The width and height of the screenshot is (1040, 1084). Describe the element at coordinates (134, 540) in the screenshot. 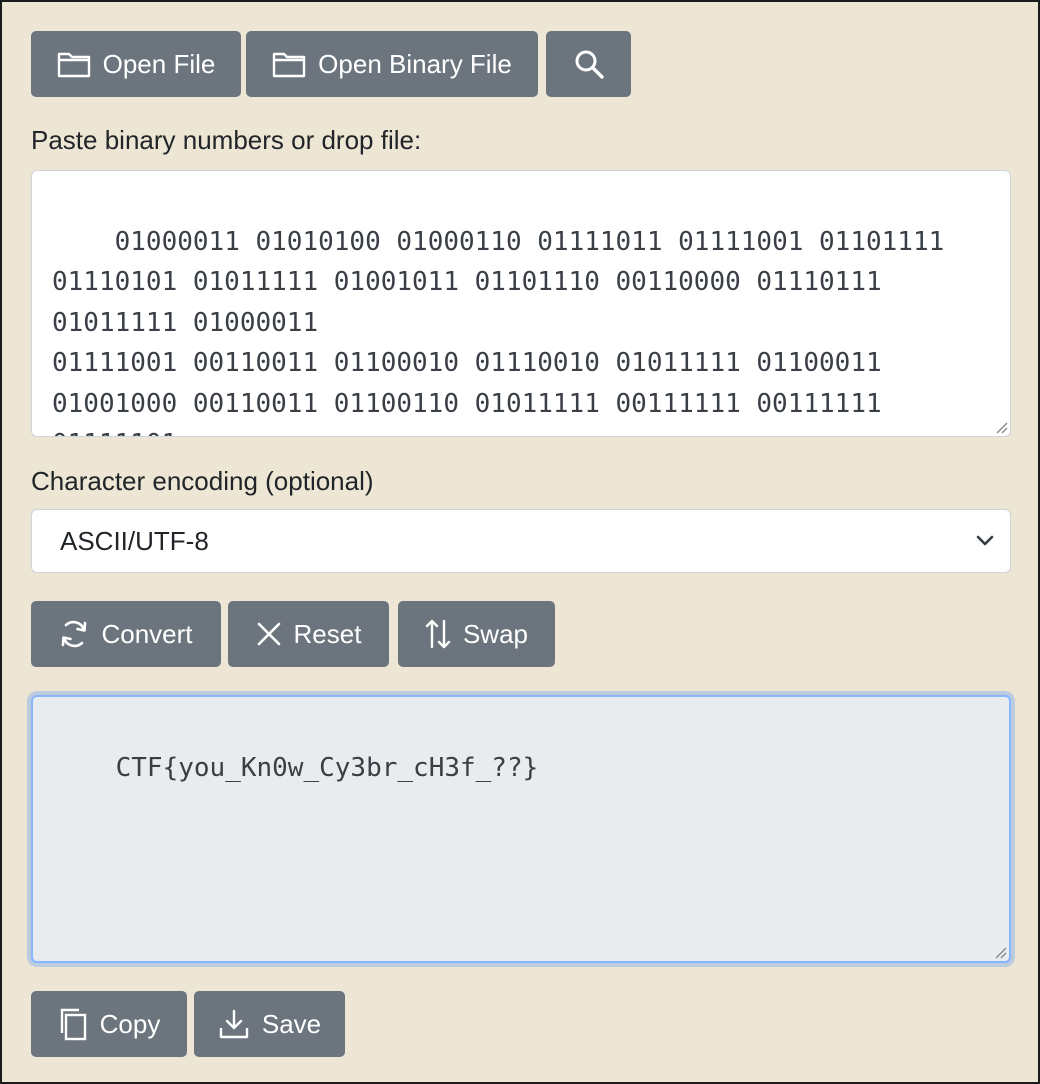

I see `encoding-selected-value: ASCII/UTF-8` at that location.